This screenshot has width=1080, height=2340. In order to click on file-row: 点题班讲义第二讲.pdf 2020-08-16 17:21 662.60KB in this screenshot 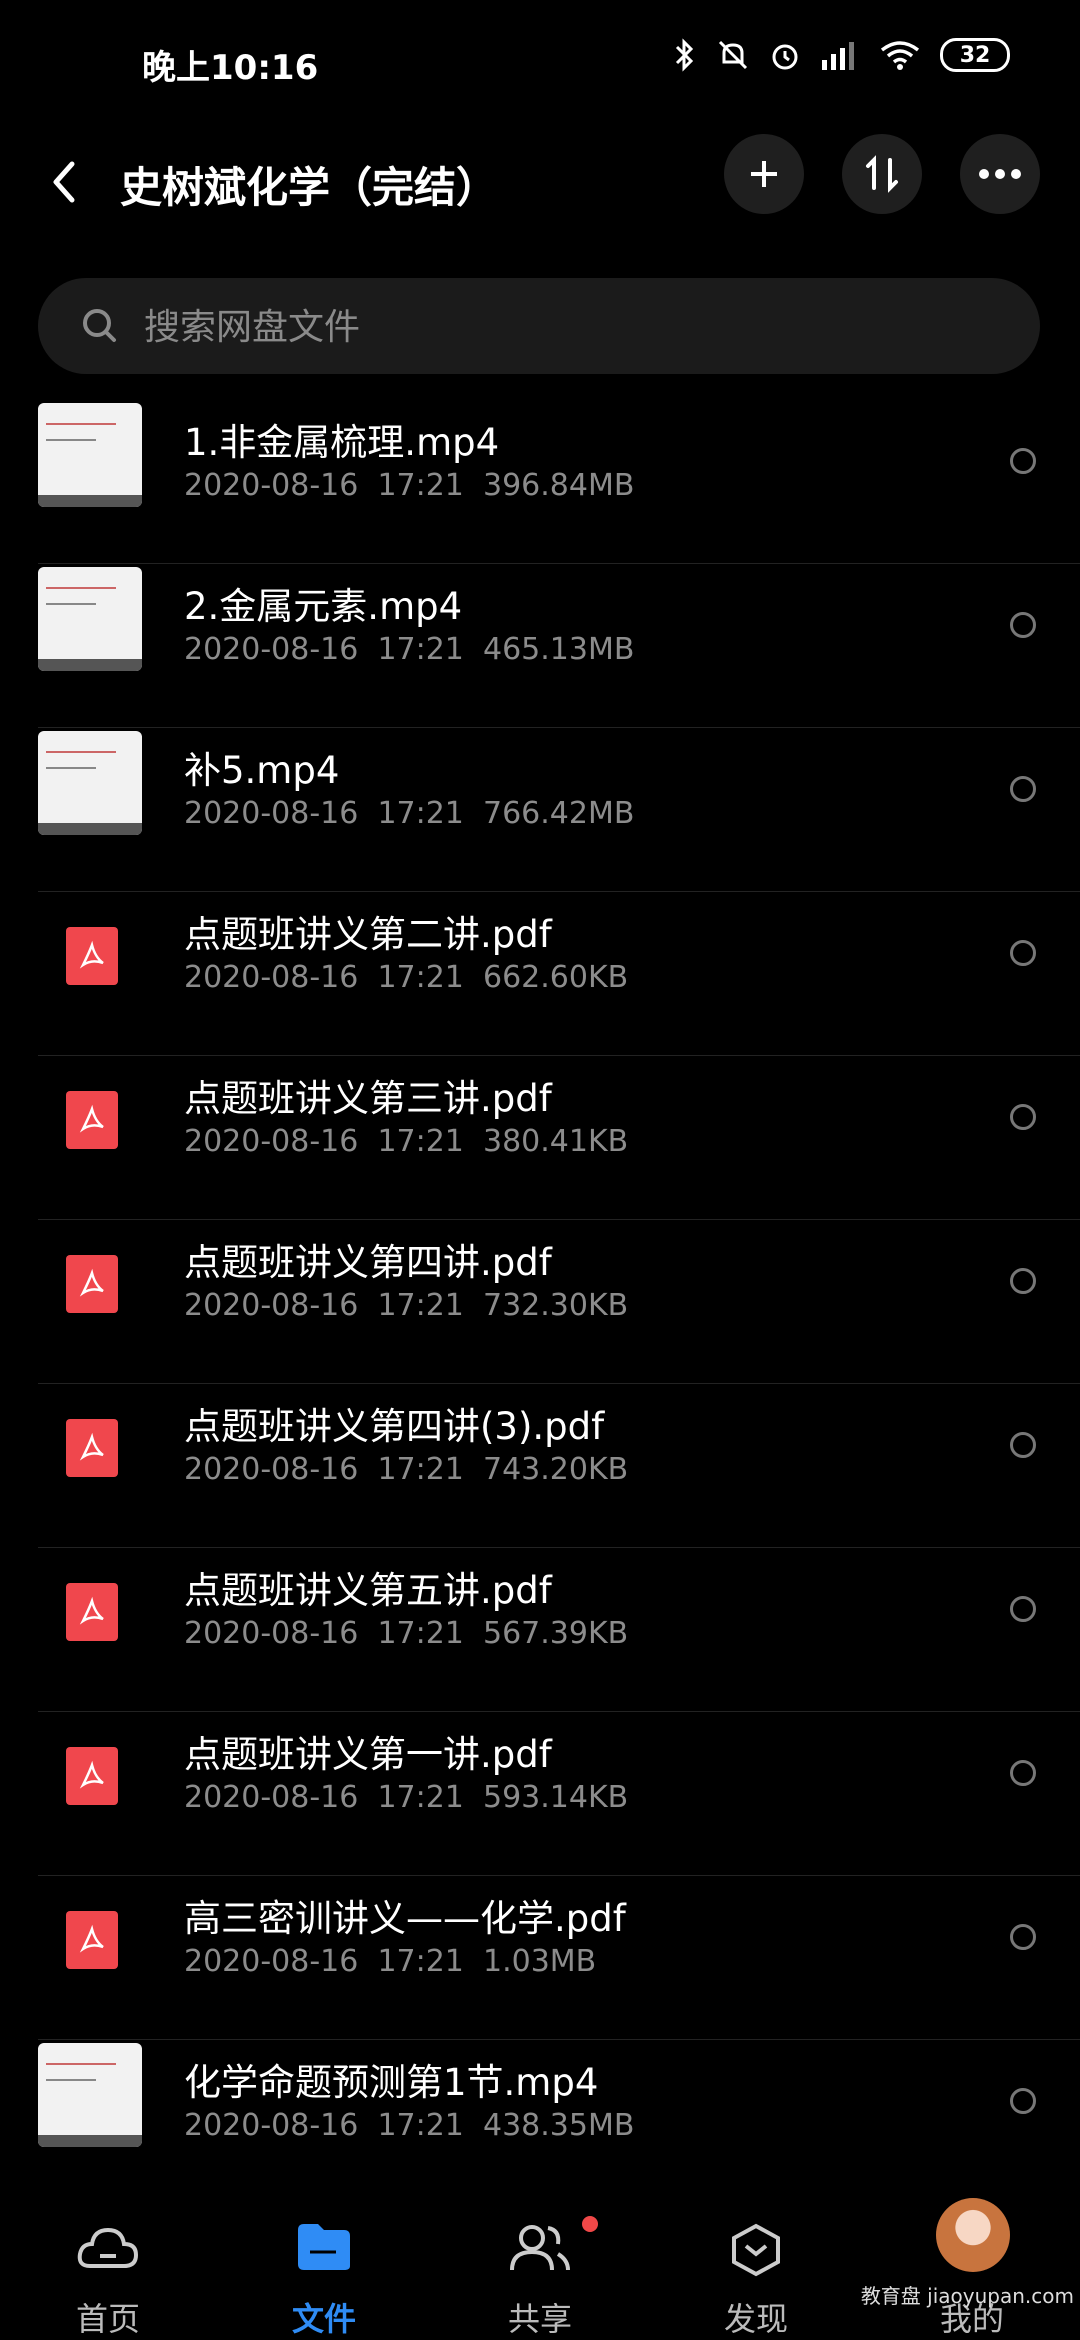, I will do `click(559, 974)`.